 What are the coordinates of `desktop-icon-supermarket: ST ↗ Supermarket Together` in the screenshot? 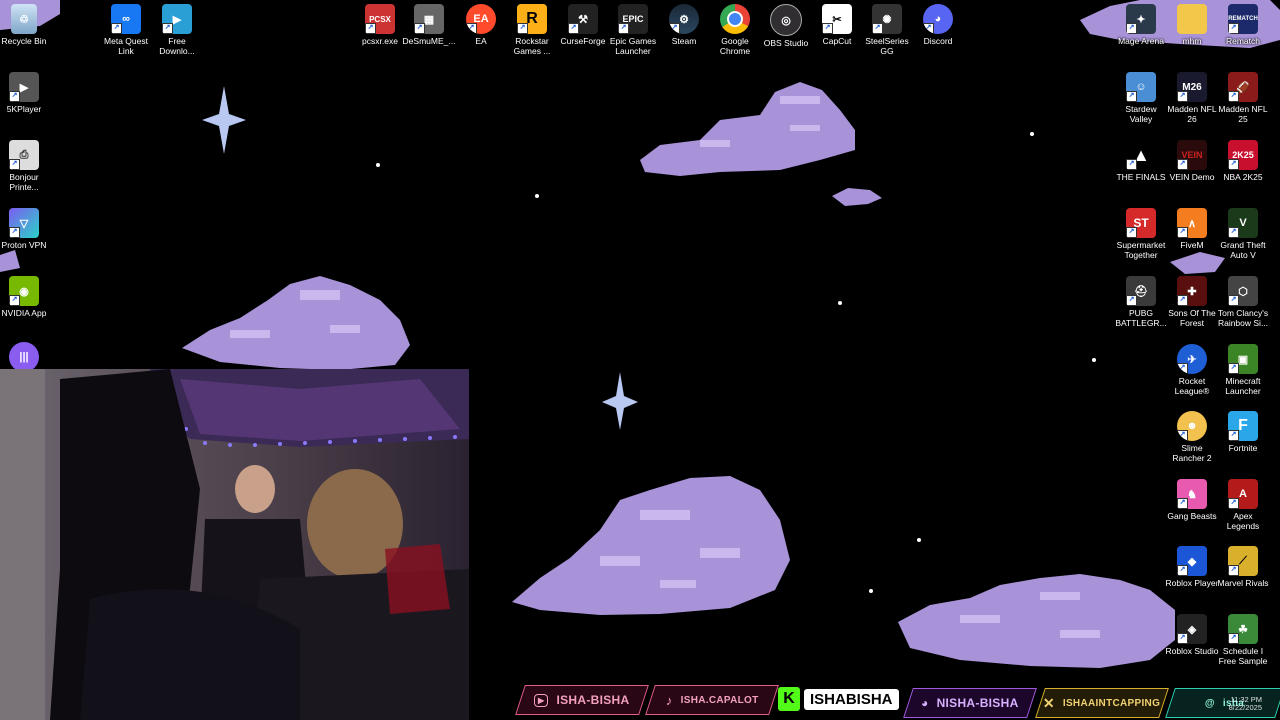 It's located at (1141, 232).